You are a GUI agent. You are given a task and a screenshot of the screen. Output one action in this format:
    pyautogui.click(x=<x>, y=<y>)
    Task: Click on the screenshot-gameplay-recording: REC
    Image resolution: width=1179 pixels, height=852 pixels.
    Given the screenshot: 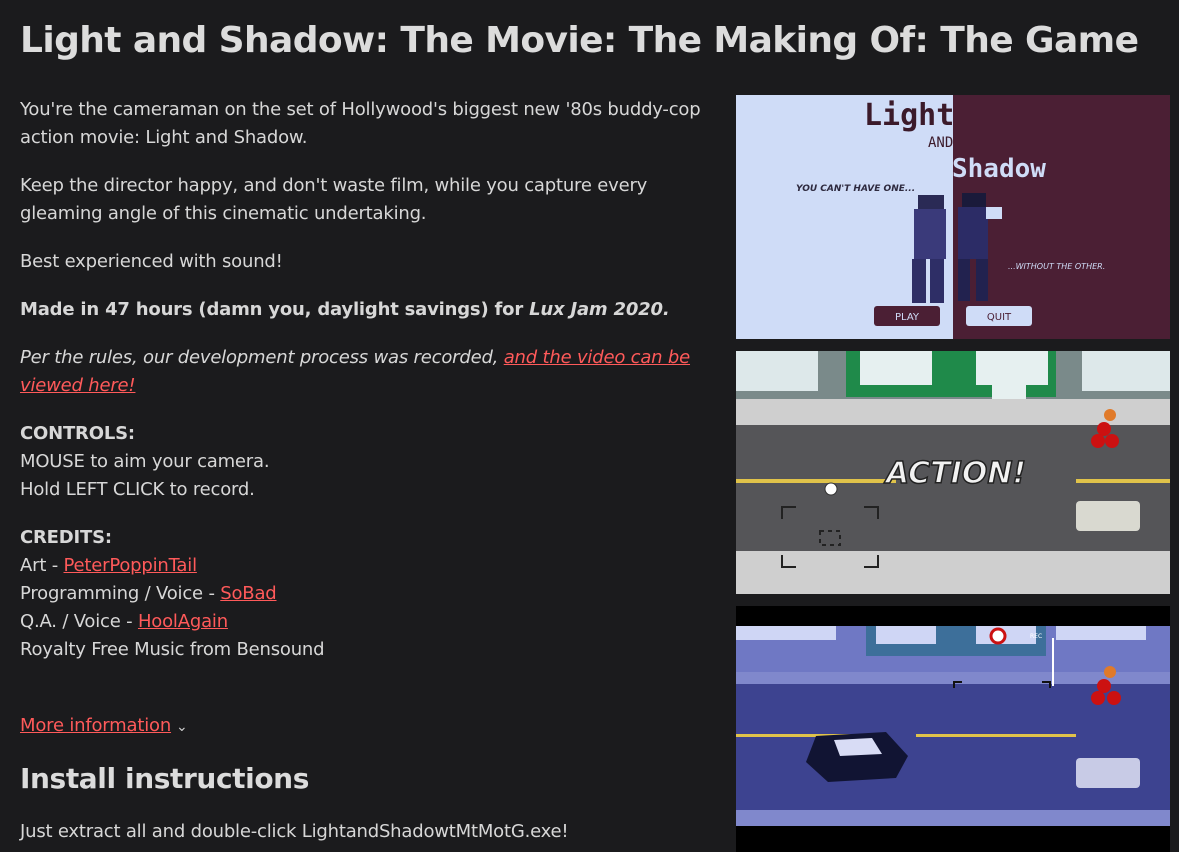 What is the action you would take?
    pyautogui.click(x=953, y=729)
    